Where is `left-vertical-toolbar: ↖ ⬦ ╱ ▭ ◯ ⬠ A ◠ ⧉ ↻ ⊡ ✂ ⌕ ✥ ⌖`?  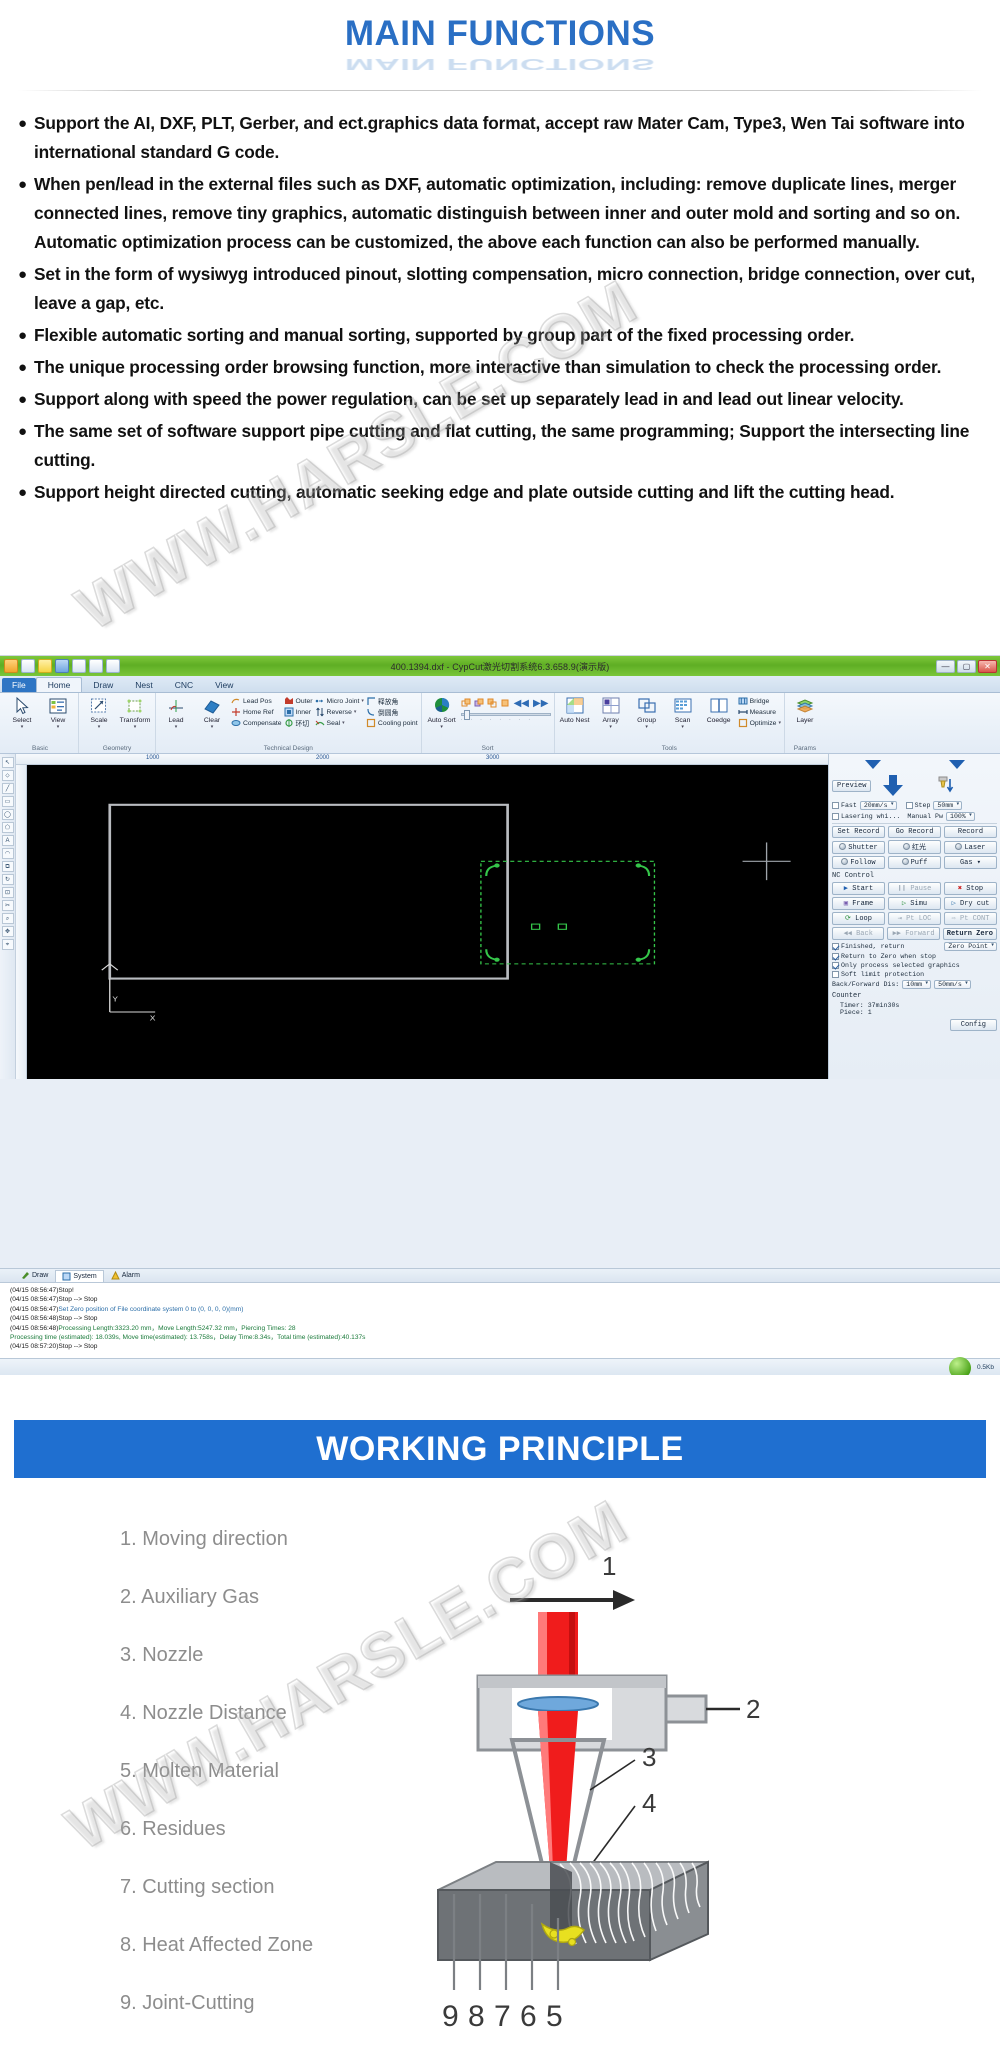
left-vertical-toolbar: ↖ ⬦ ╱ ▭ ◯ ⬠ A ◠ ⧉ ↻ ⊡ ✂ ⌕ ✥ ⌖ is located at coordinates (8, 916).